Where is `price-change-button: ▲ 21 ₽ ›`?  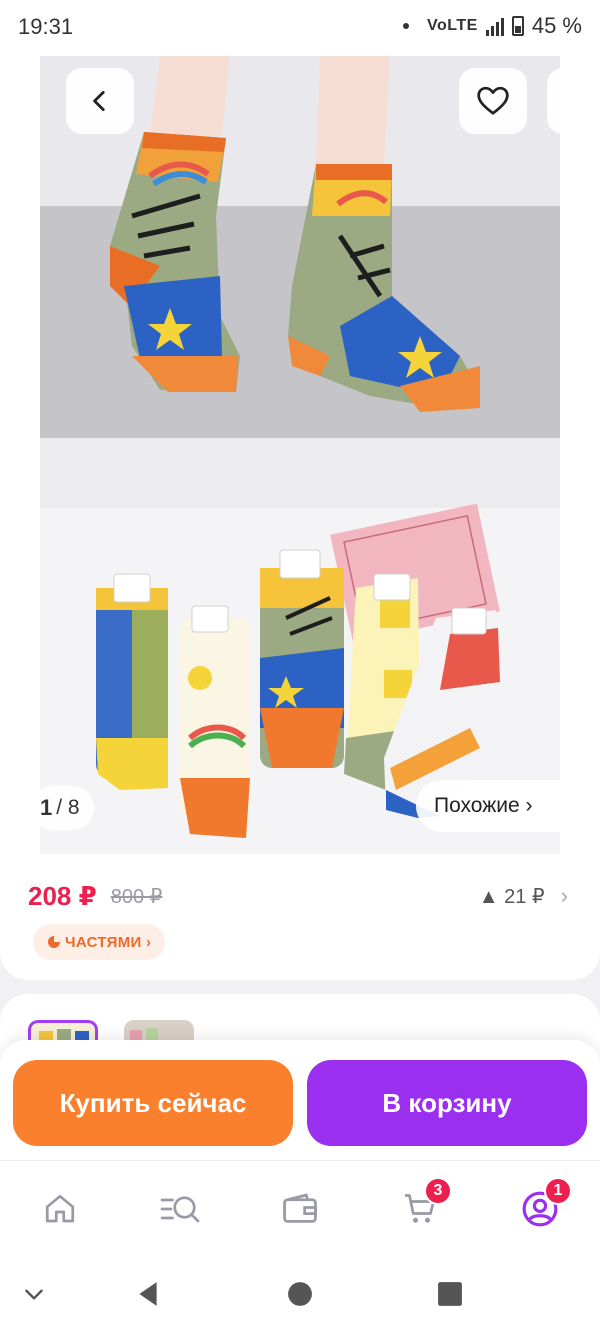 price-change-button: ▲ 21 ₽ › is located at coordinates (523, 896).